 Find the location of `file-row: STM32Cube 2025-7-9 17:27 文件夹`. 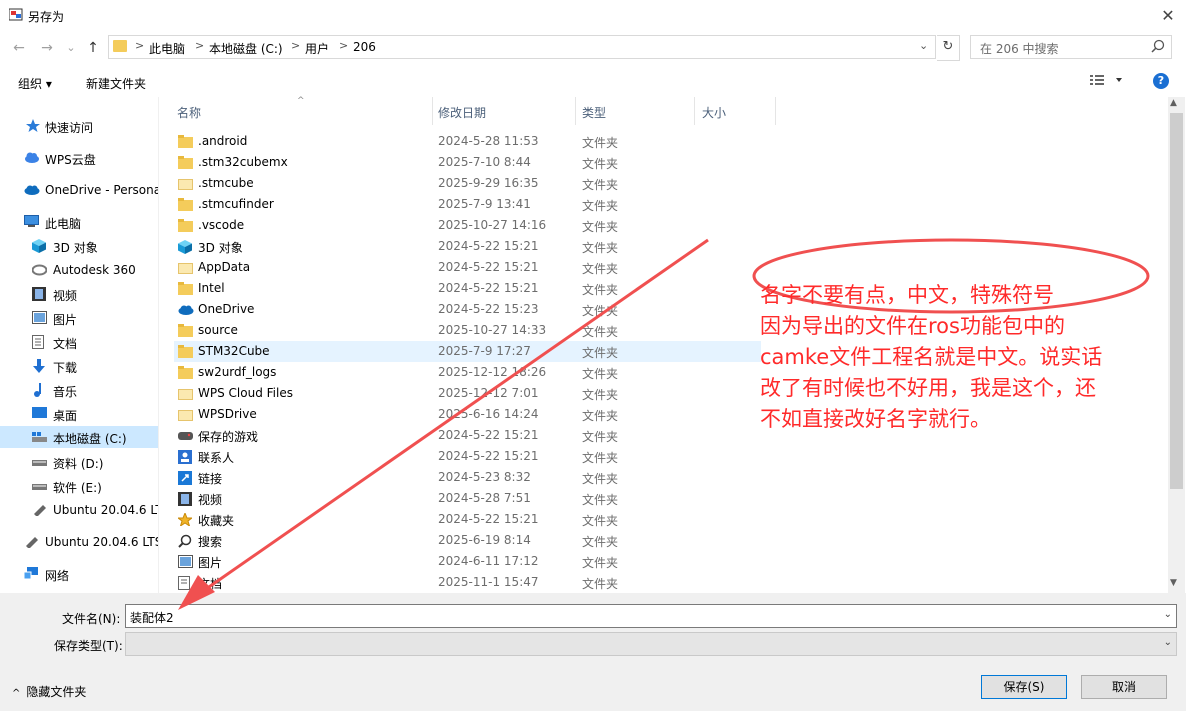

file-row: STM32Cube 2025-7-9 17:27 文件夹 is located at coordinates (467, 351).